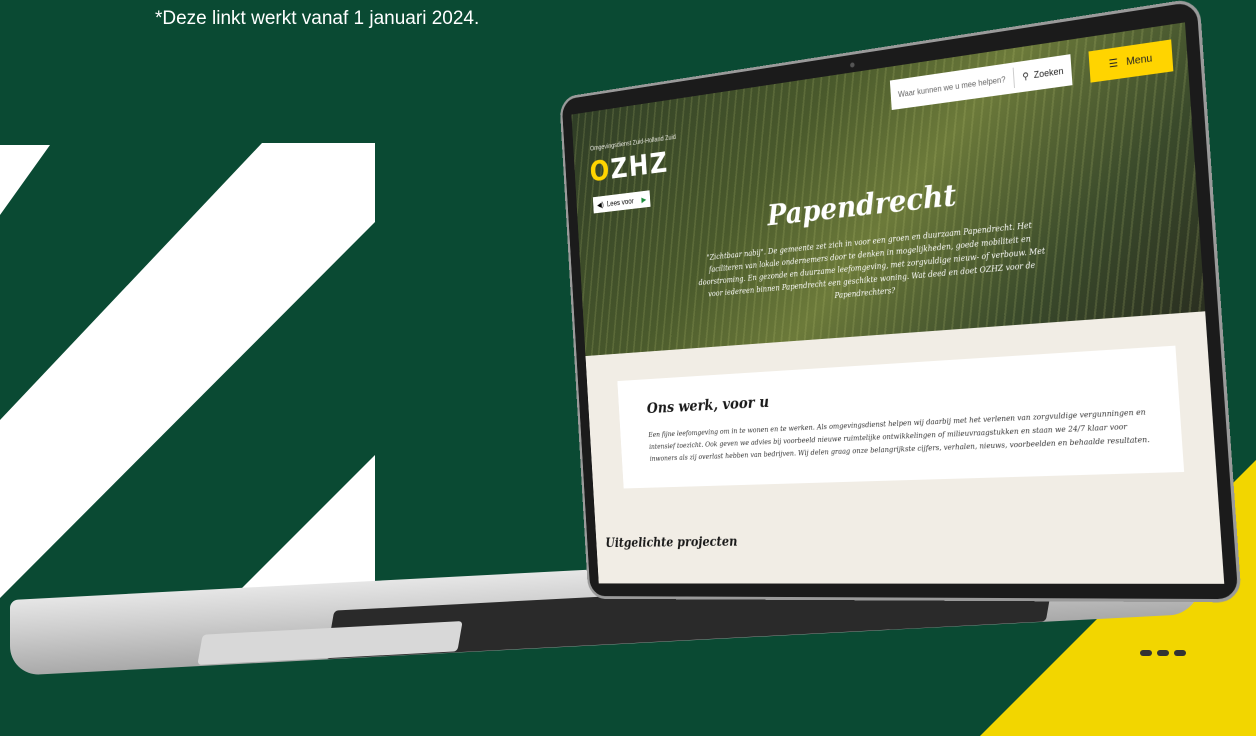  What do you see at coordinates (600, 204) in the screenshot?
I see `speaker-icon: ◀)` at bounding box center [600, 204].